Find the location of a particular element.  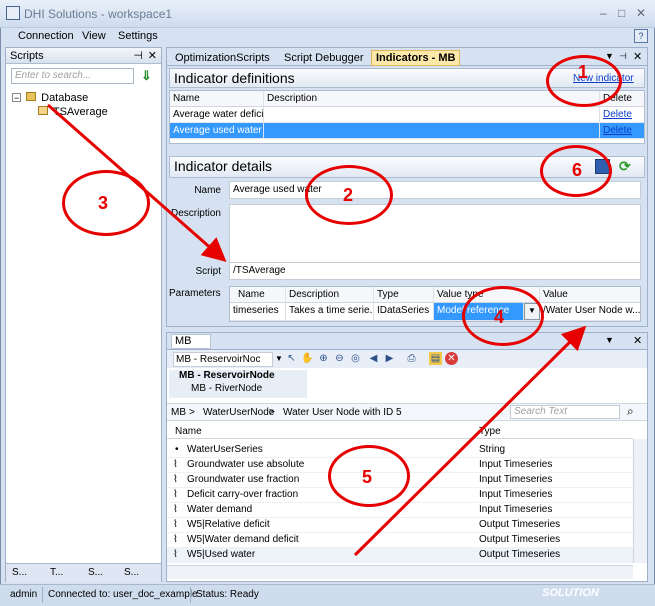

arrow-tree-to-script is located at coordinates (137, 182).